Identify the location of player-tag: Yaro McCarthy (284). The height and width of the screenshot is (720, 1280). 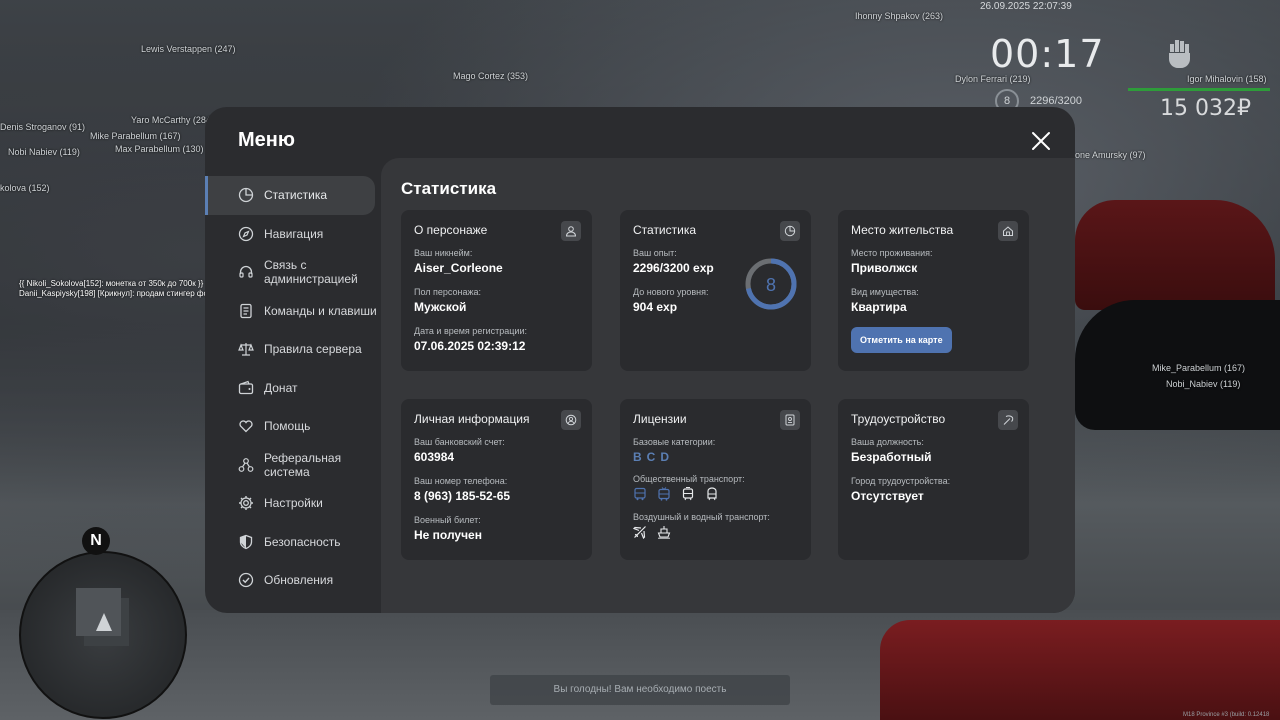
(172, 120).